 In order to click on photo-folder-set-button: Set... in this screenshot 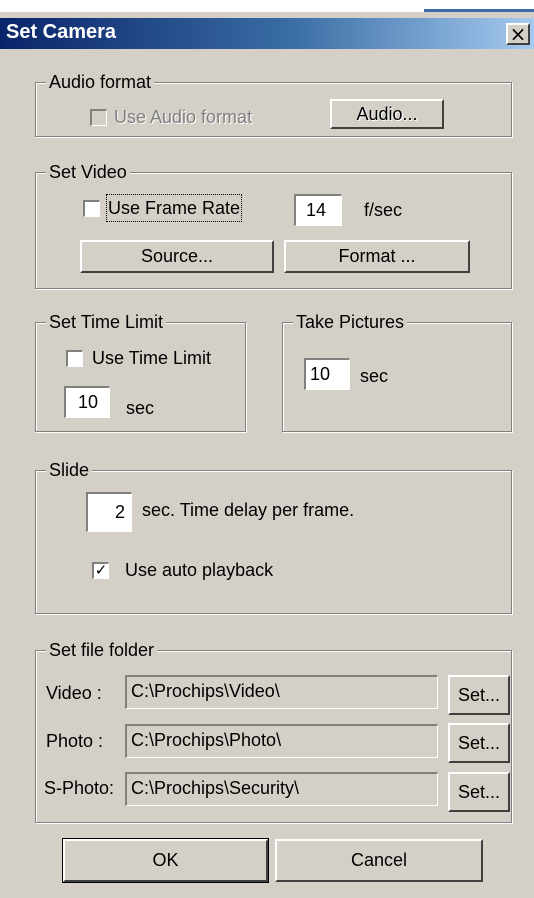, I will do `click(479, 743)`.